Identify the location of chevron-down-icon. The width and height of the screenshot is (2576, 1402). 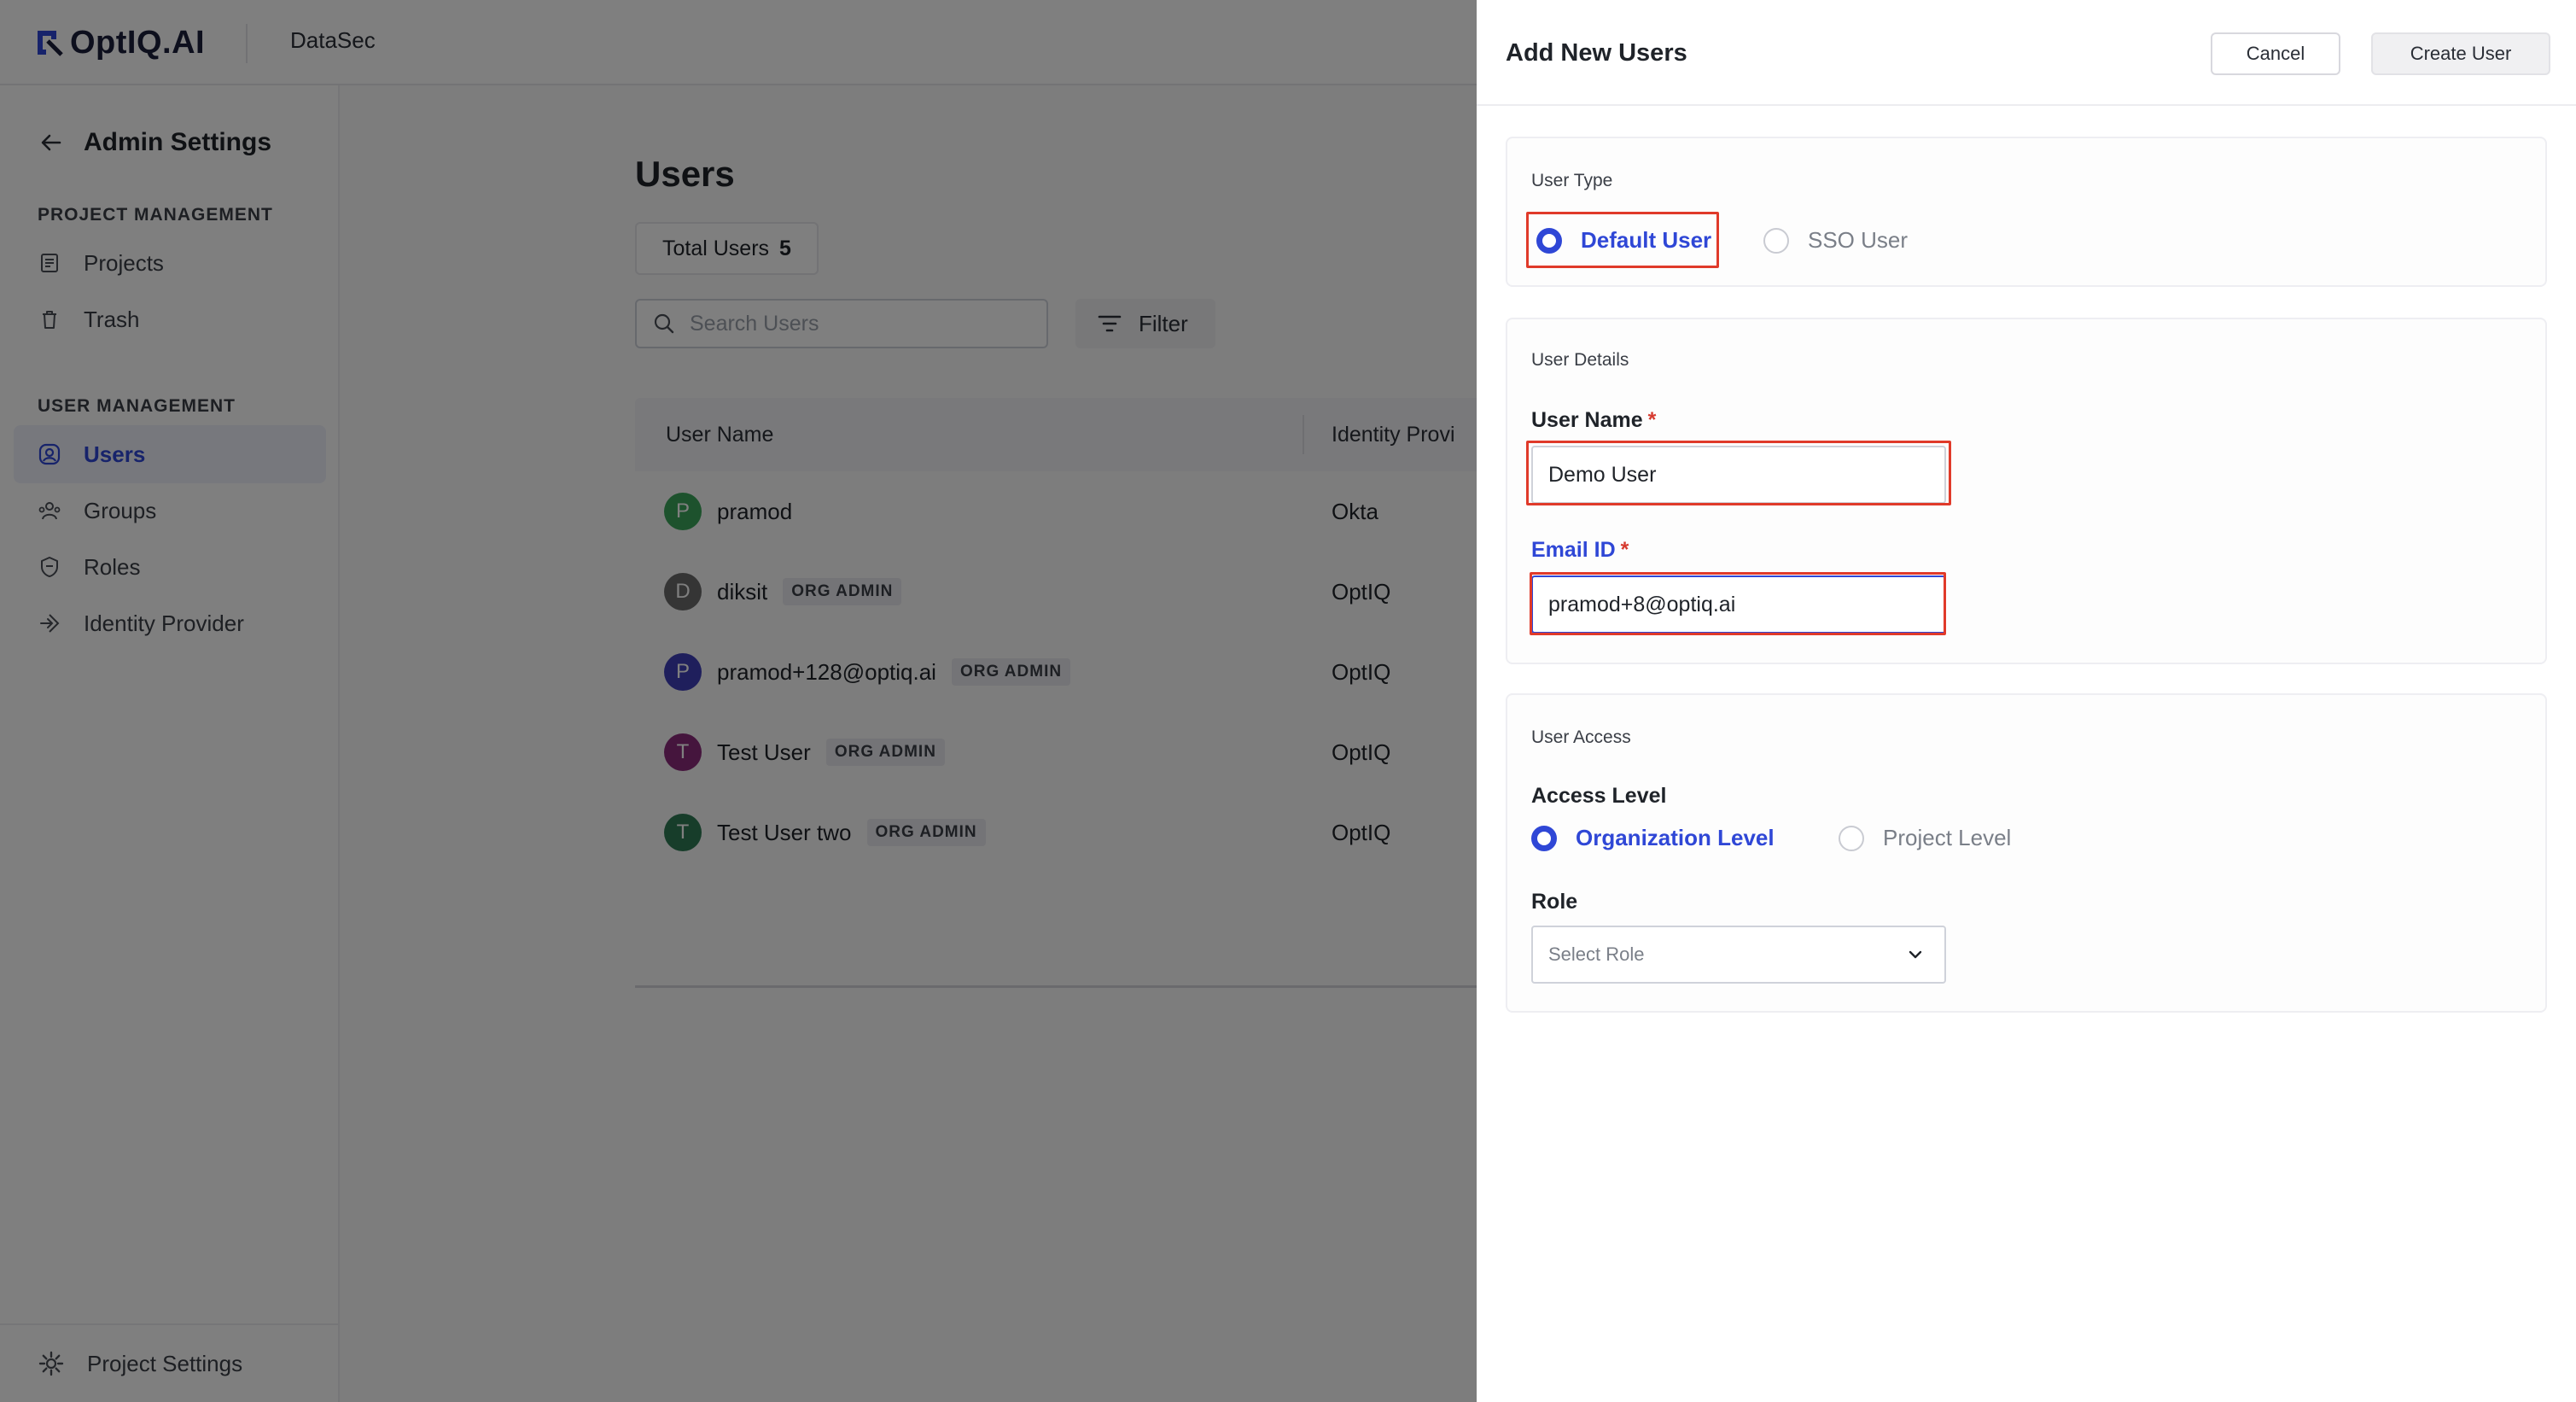
(1915, 955).